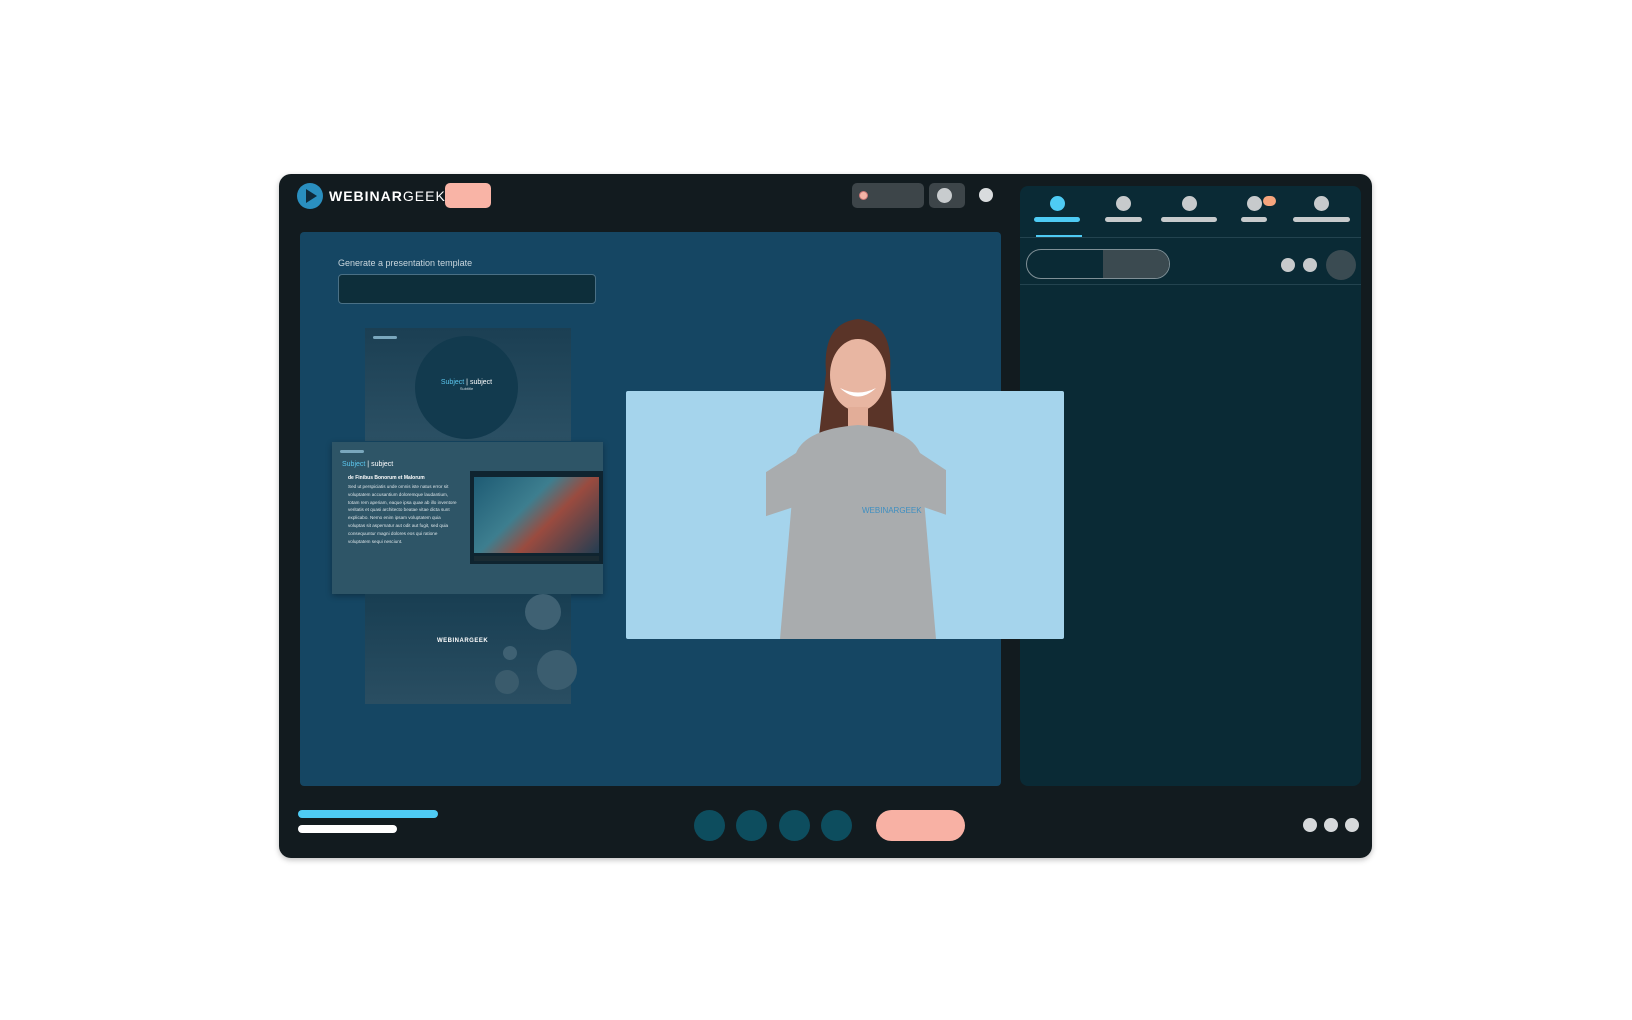  I want to click on presenter-figure: WEBINARGEEK, so click(856, 479).